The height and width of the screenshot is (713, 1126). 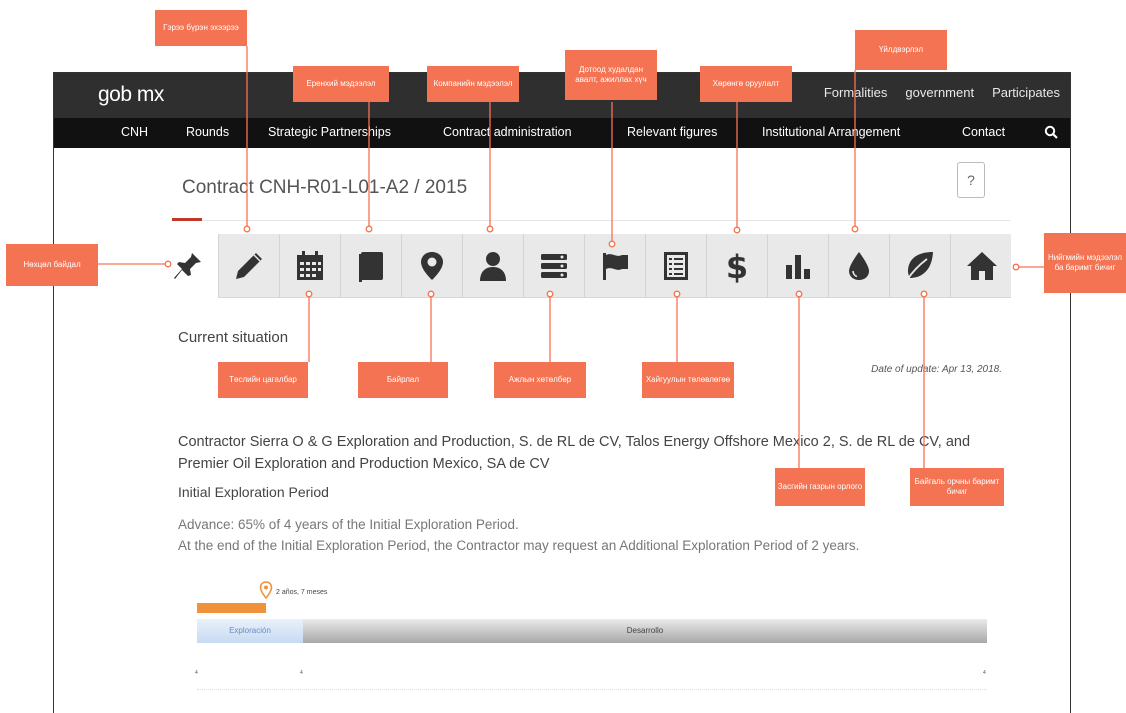 What do you see at coordinates (201, 28) in the screenshot?
I see `annotation-full-contract: Гэрээ бүрэн эхээрээ` at bounding box center [201, 28].